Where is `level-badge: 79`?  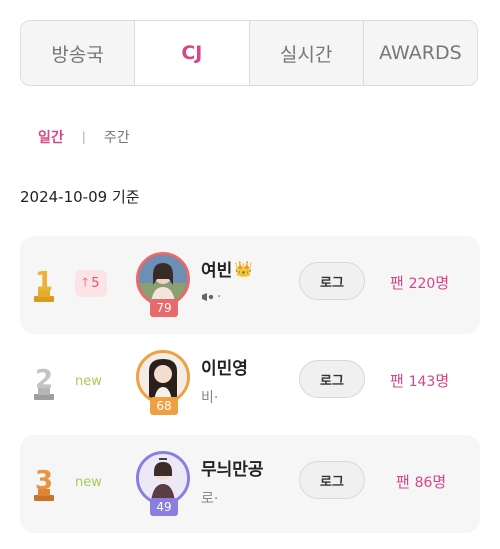
level-badge: 79 is located at coordinates (164, 308).